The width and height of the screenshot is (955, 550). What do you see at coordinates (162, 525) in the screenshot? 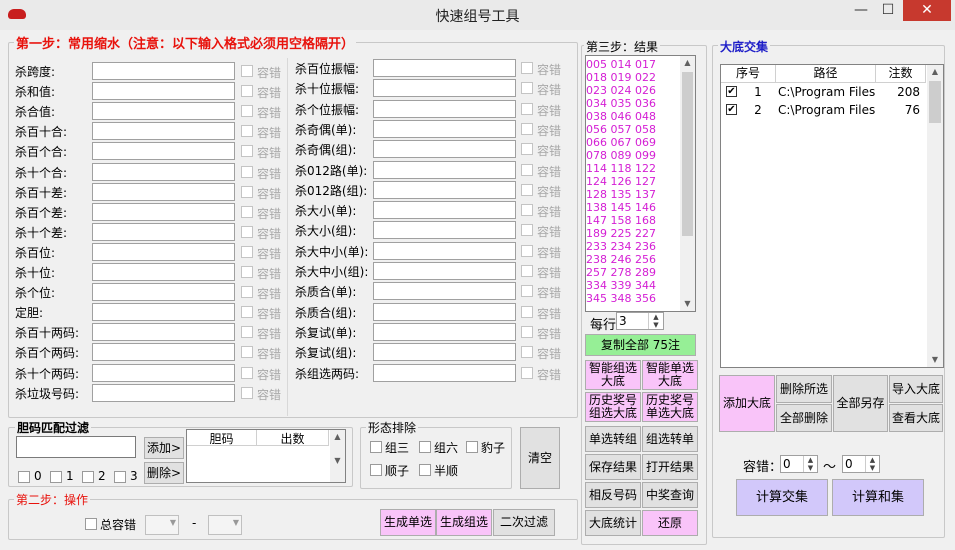
I see `tolerance-from-select: ▼` at bounding box center [162, 525].